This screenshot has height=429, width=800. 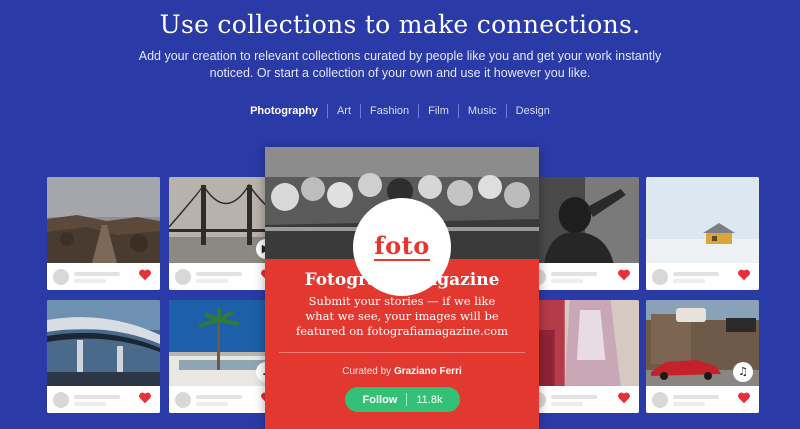 I want to click on collection-card-rocky-landscape, so click(x=103, y=233).